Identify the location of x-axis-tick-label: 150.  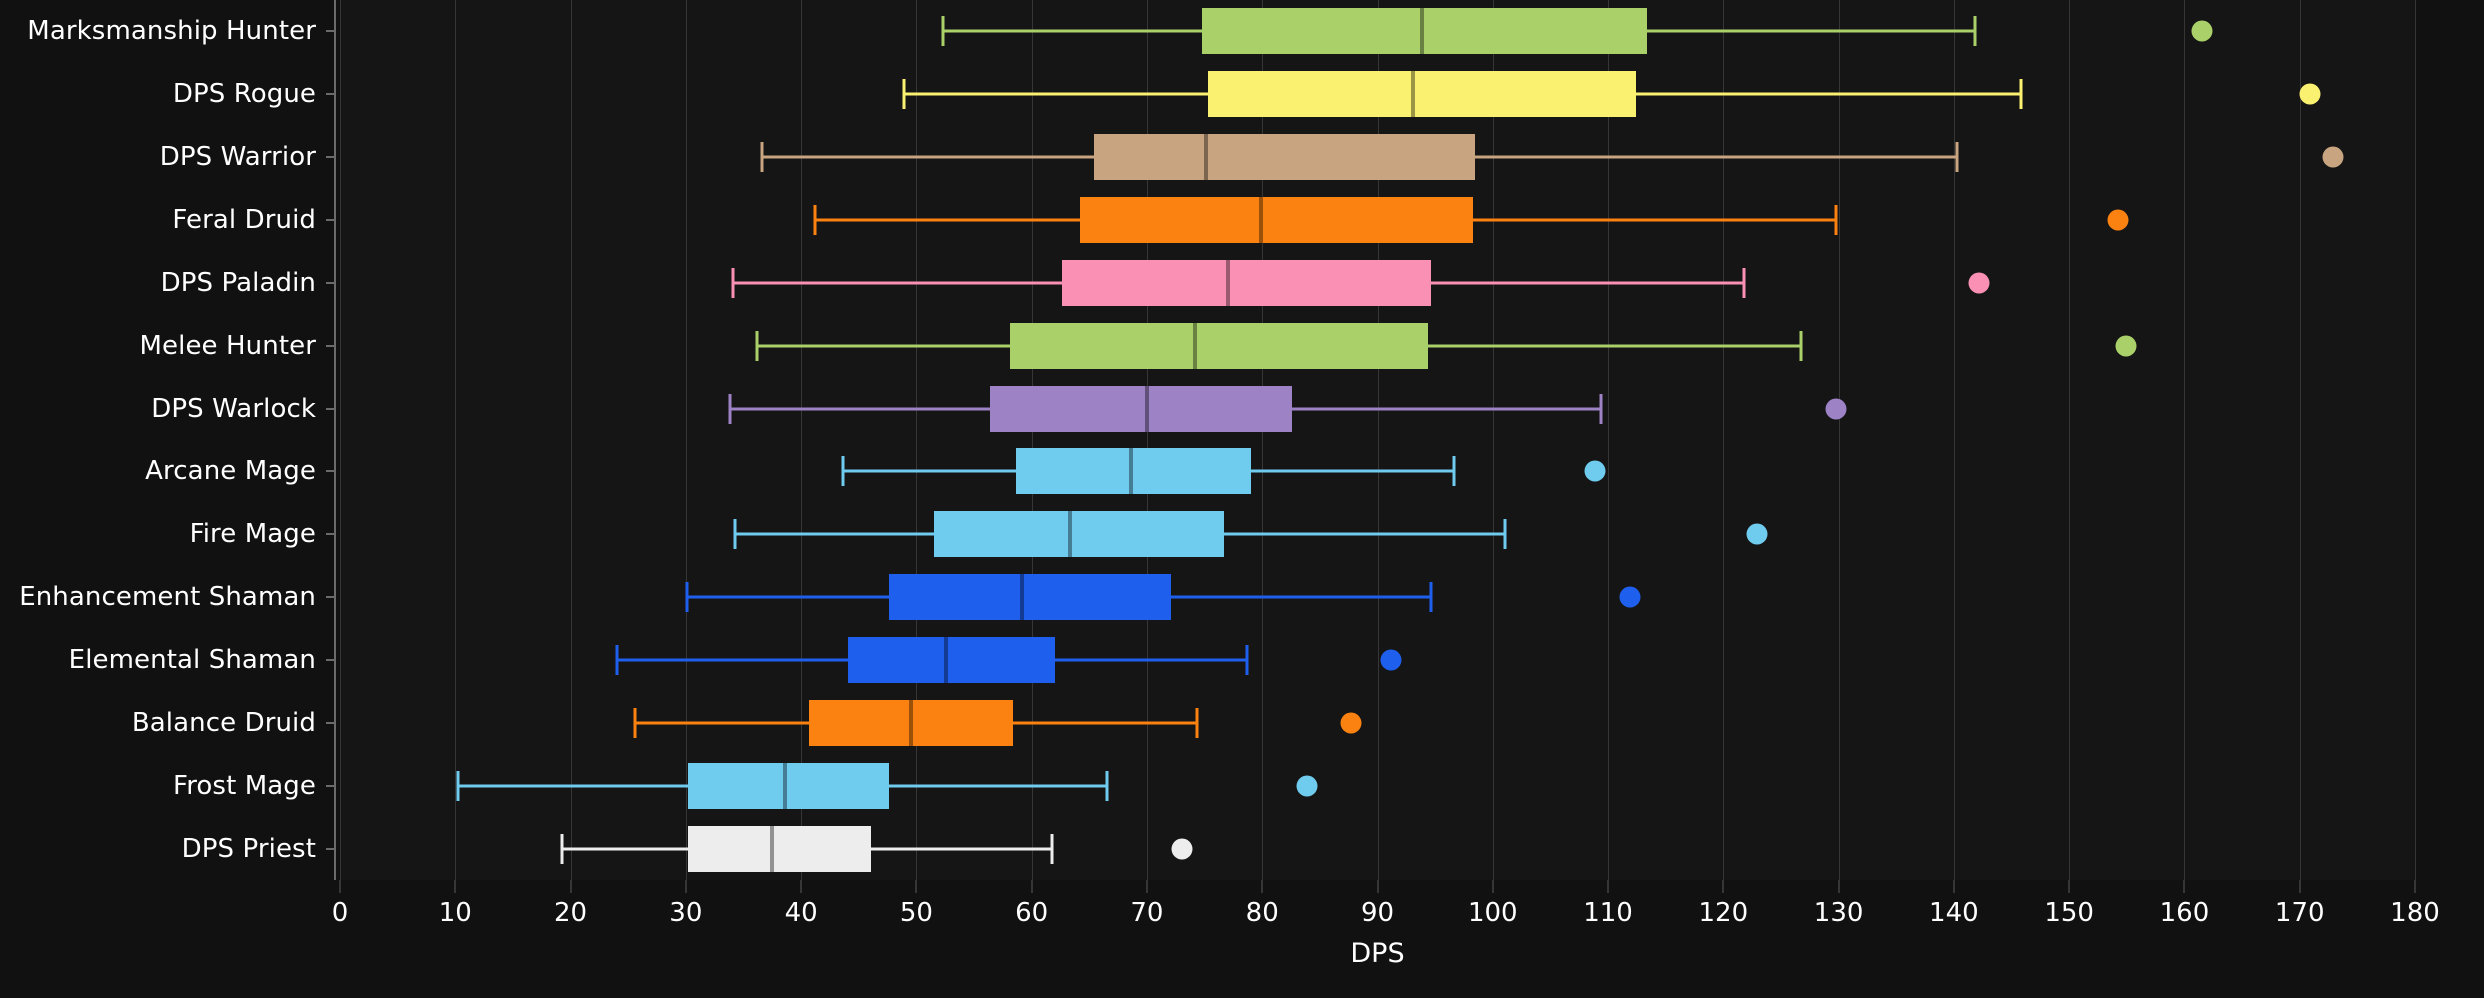
(2069, 913).